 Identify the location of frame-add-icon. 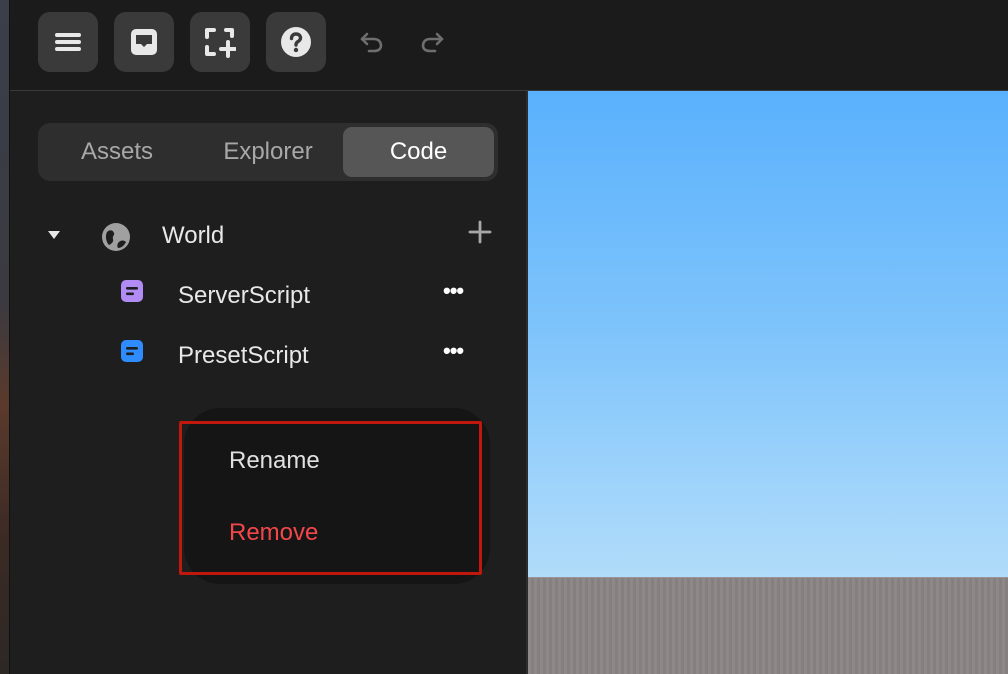
(220, 43).